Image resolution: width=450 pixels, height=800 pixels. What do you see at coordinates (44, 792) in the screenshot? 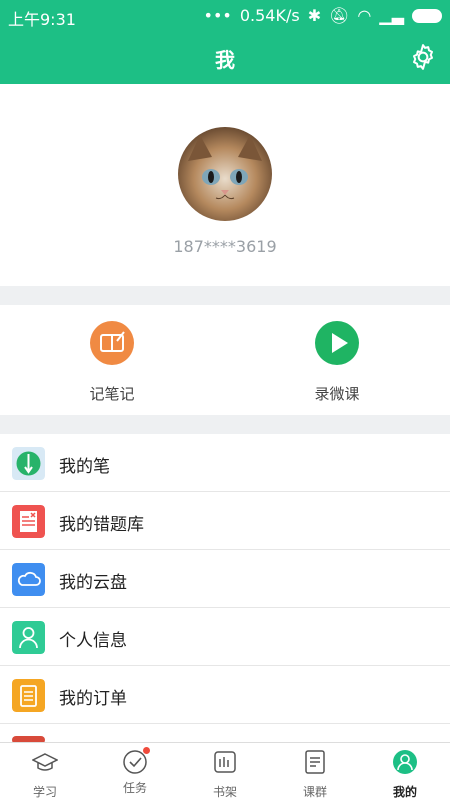
I see `tab-label: 学习` at bounding box center [44, 792].